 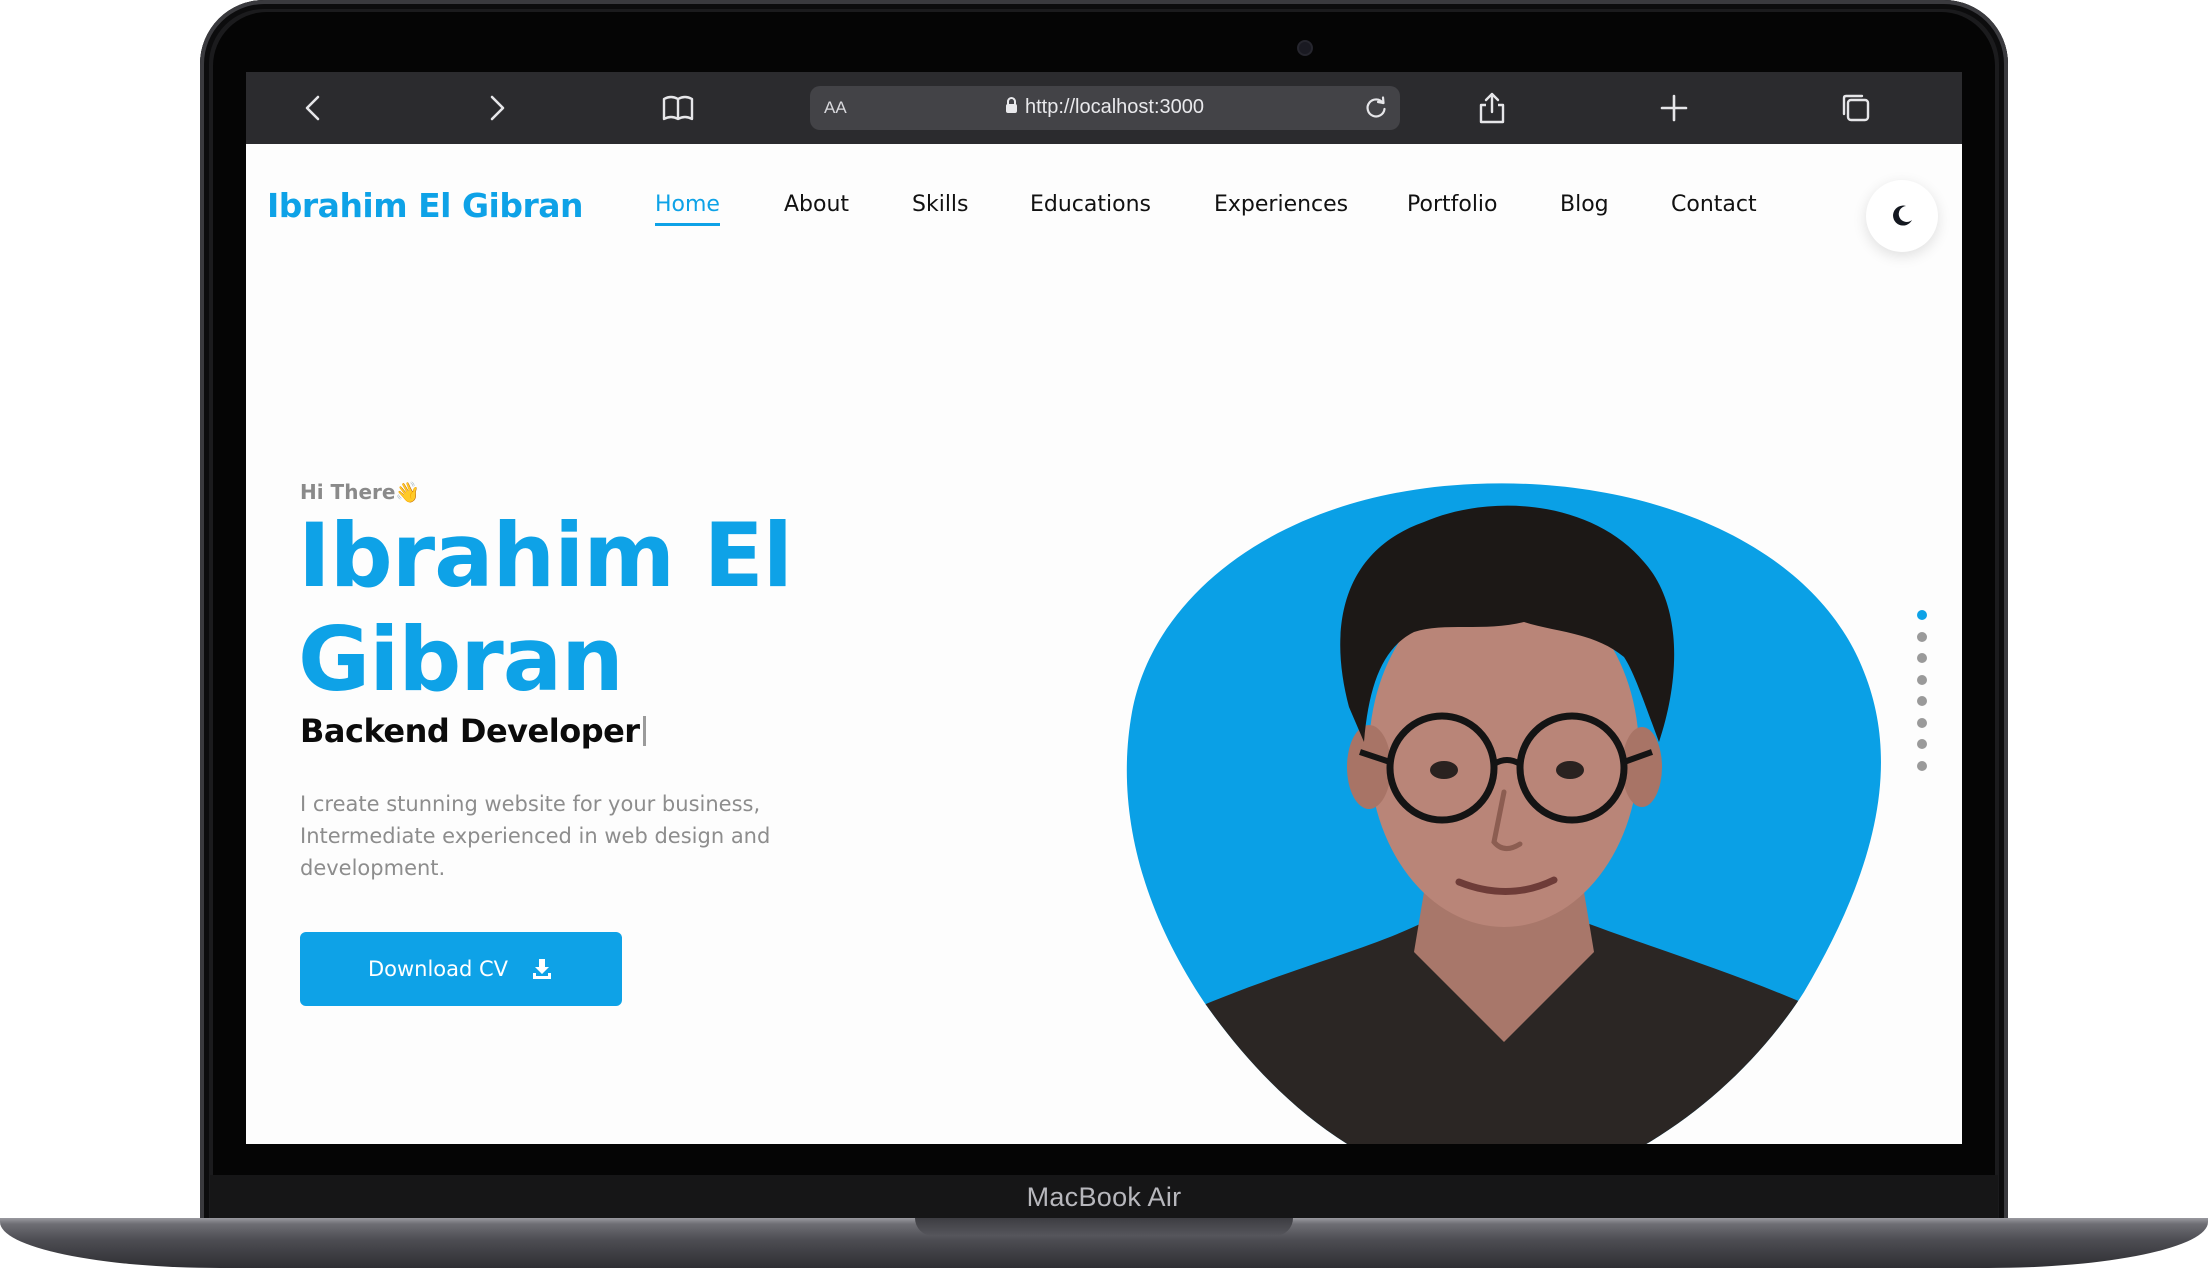 What do you see at coordinates (438, 969) in the screenshot?
I see `download-cv-label: Download CV` at bounding box center [438, 969].